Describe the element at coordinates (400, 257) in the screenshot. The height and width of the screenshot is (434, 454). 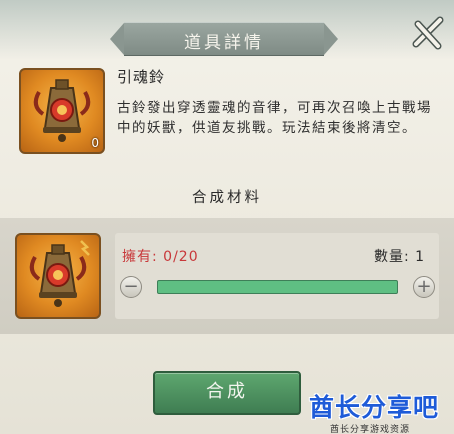
I see `quantity-label: 數量: 1` at that location.